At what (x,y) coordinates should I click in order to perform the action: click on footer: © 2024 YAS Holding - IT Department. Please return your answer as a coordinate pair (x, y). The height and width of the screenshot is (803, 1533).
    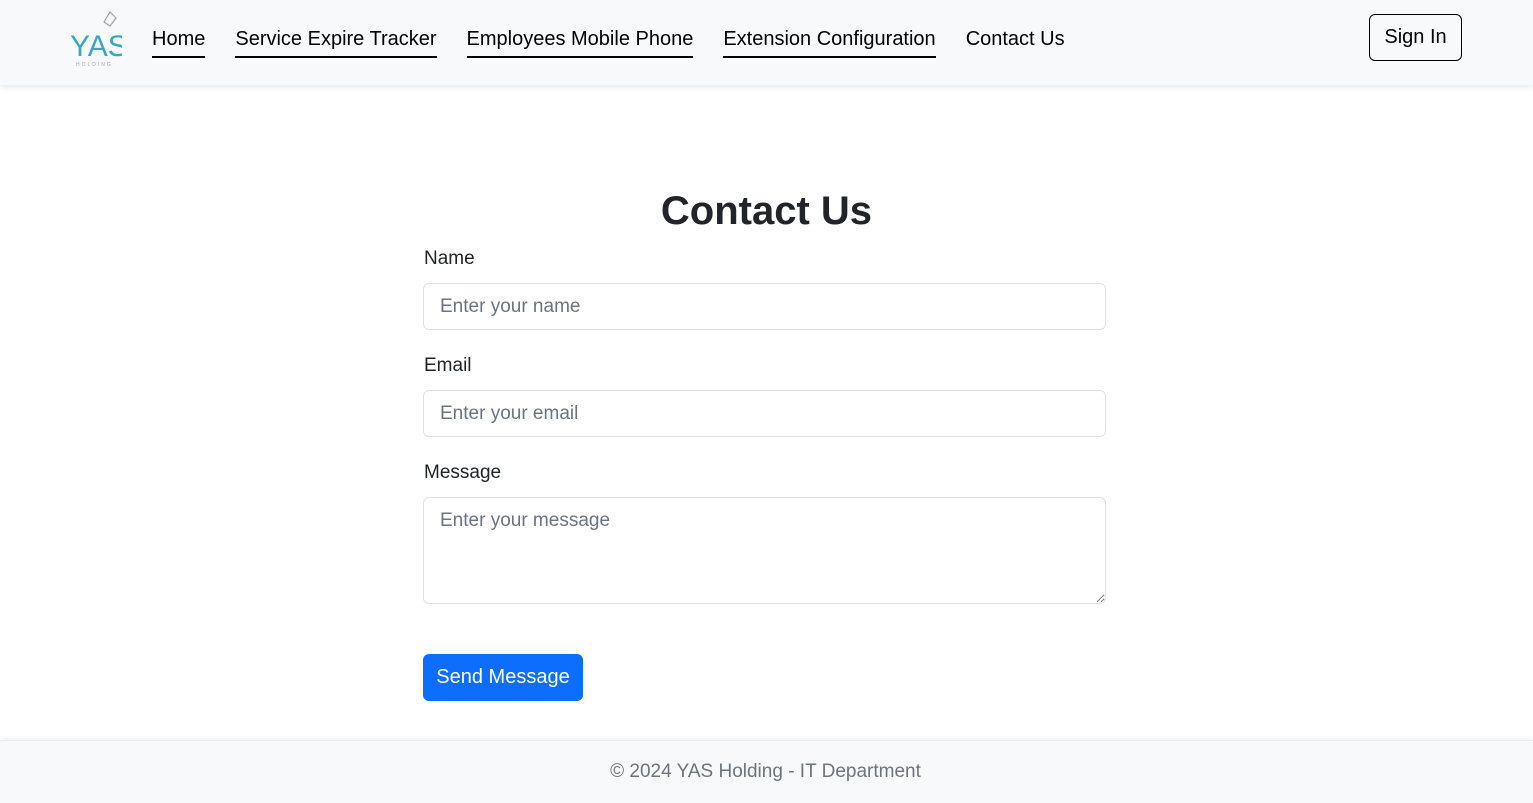
    Looking at the image, I should click on (766, 771).